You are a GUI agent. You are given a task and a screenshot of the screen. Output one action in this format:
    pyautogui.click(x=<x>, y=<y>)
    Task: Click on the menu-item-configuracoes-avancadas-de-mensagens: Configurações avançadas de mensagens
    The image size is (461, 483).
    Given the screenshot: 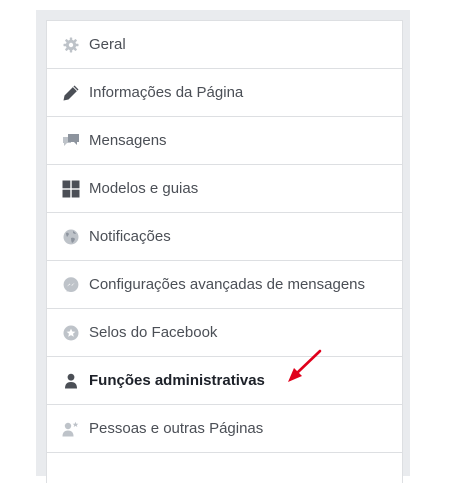 What is the action you would take?
    pyautogui.click(x=224, y=285)
    